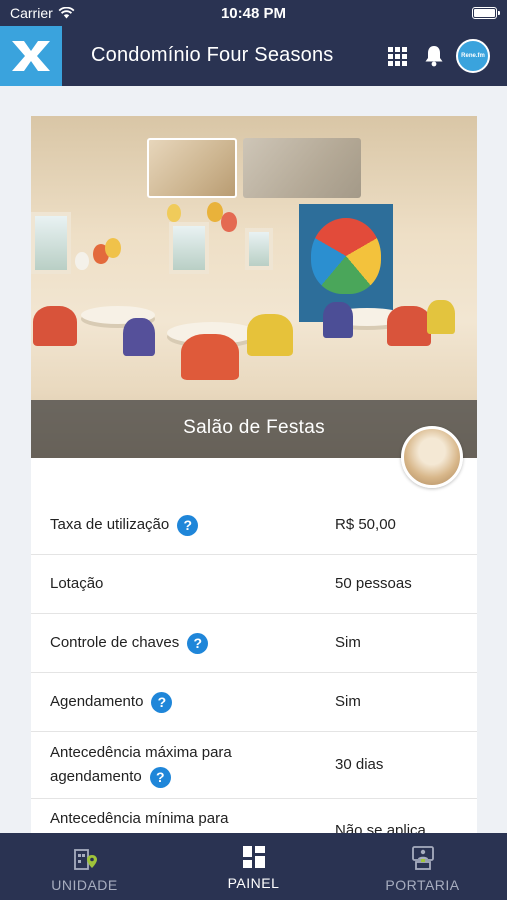 Image resolution: width=507 pixels, height=900 pixels. What do you see at coordinates (422, 858) in the screenshot?
I see `concierge-icon` at bounding box center [422, 858].